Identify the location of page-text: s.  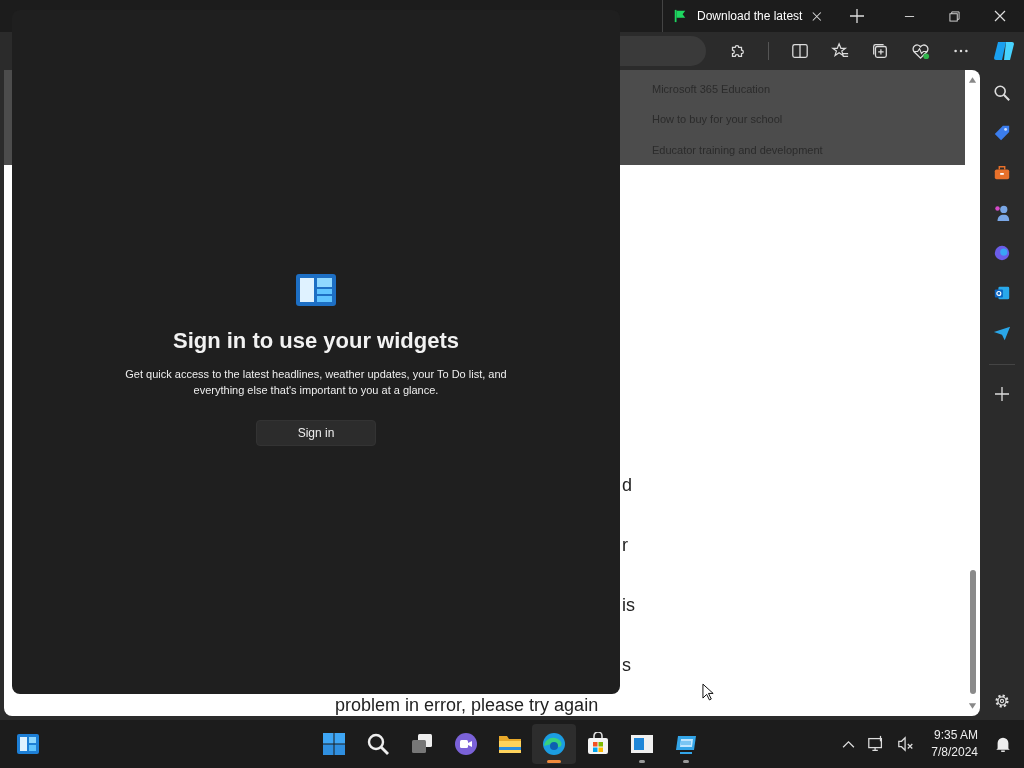
(626, 665).